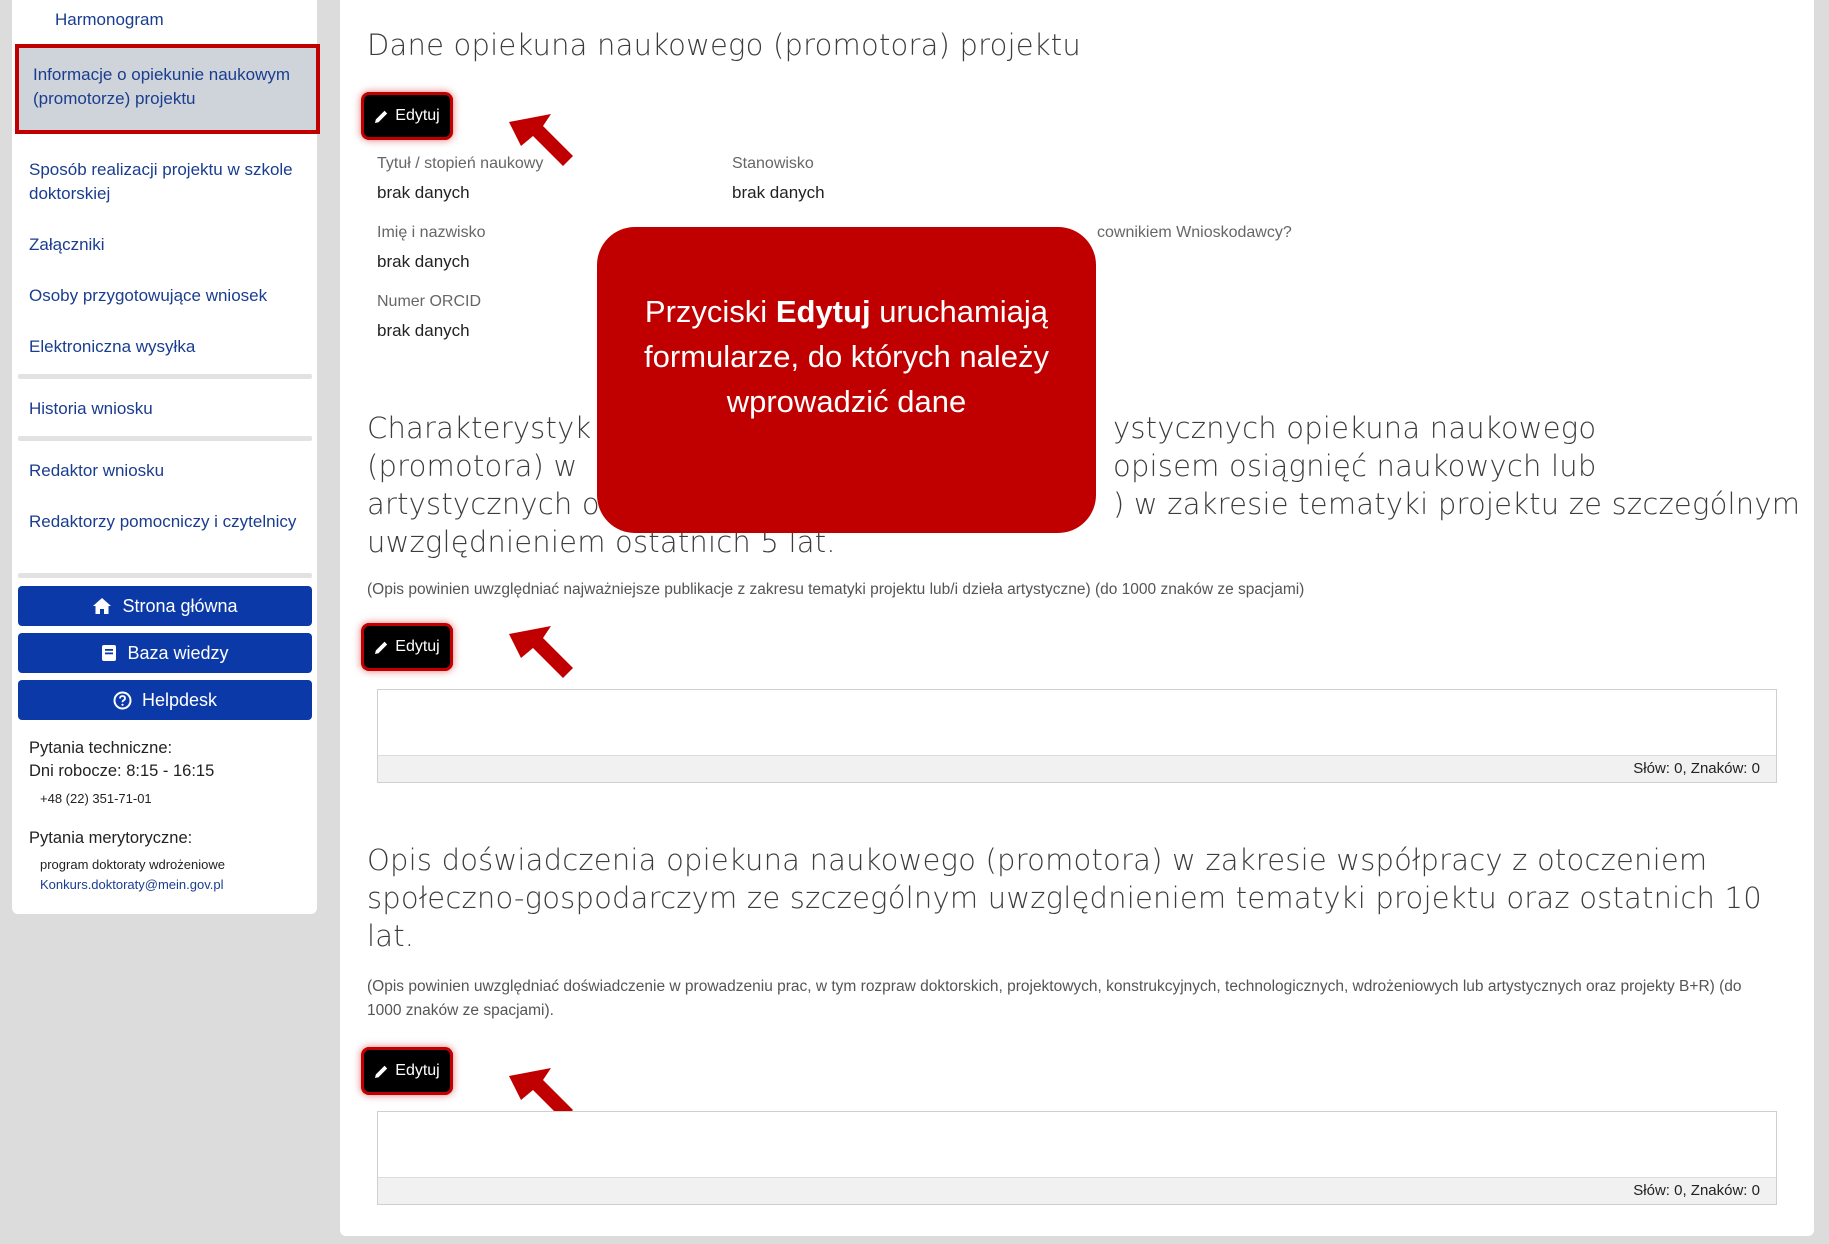  Describe the element at coordinates (164, 409) in the screenshot. I see `sidebar-item-historia: Historia wniosku` at that location.